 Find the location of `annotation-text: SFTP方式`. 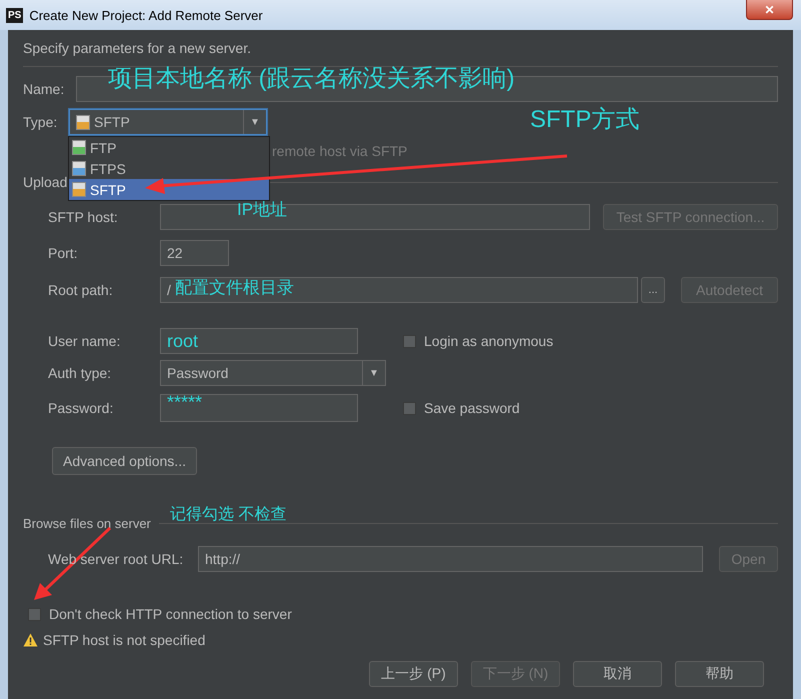

annotation-text: SFTP方式 is located at coordinates (585, 120).